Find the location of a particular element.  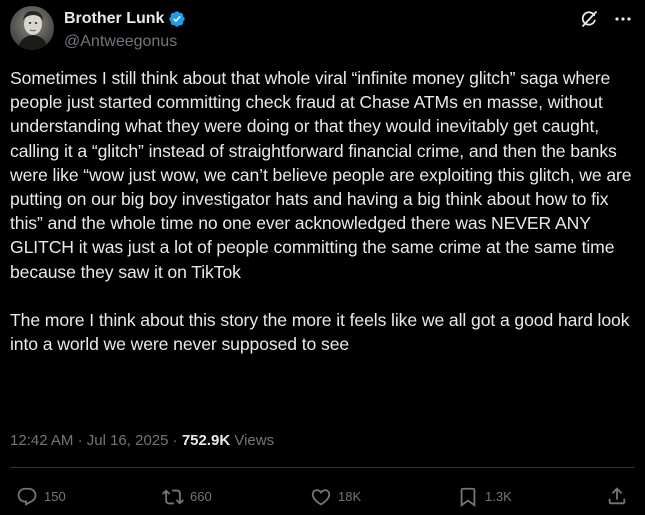

tweet-meta: 12:42 AM · Jul 16, 2025 · 752.9K Views is located at coordinates (142, 441).